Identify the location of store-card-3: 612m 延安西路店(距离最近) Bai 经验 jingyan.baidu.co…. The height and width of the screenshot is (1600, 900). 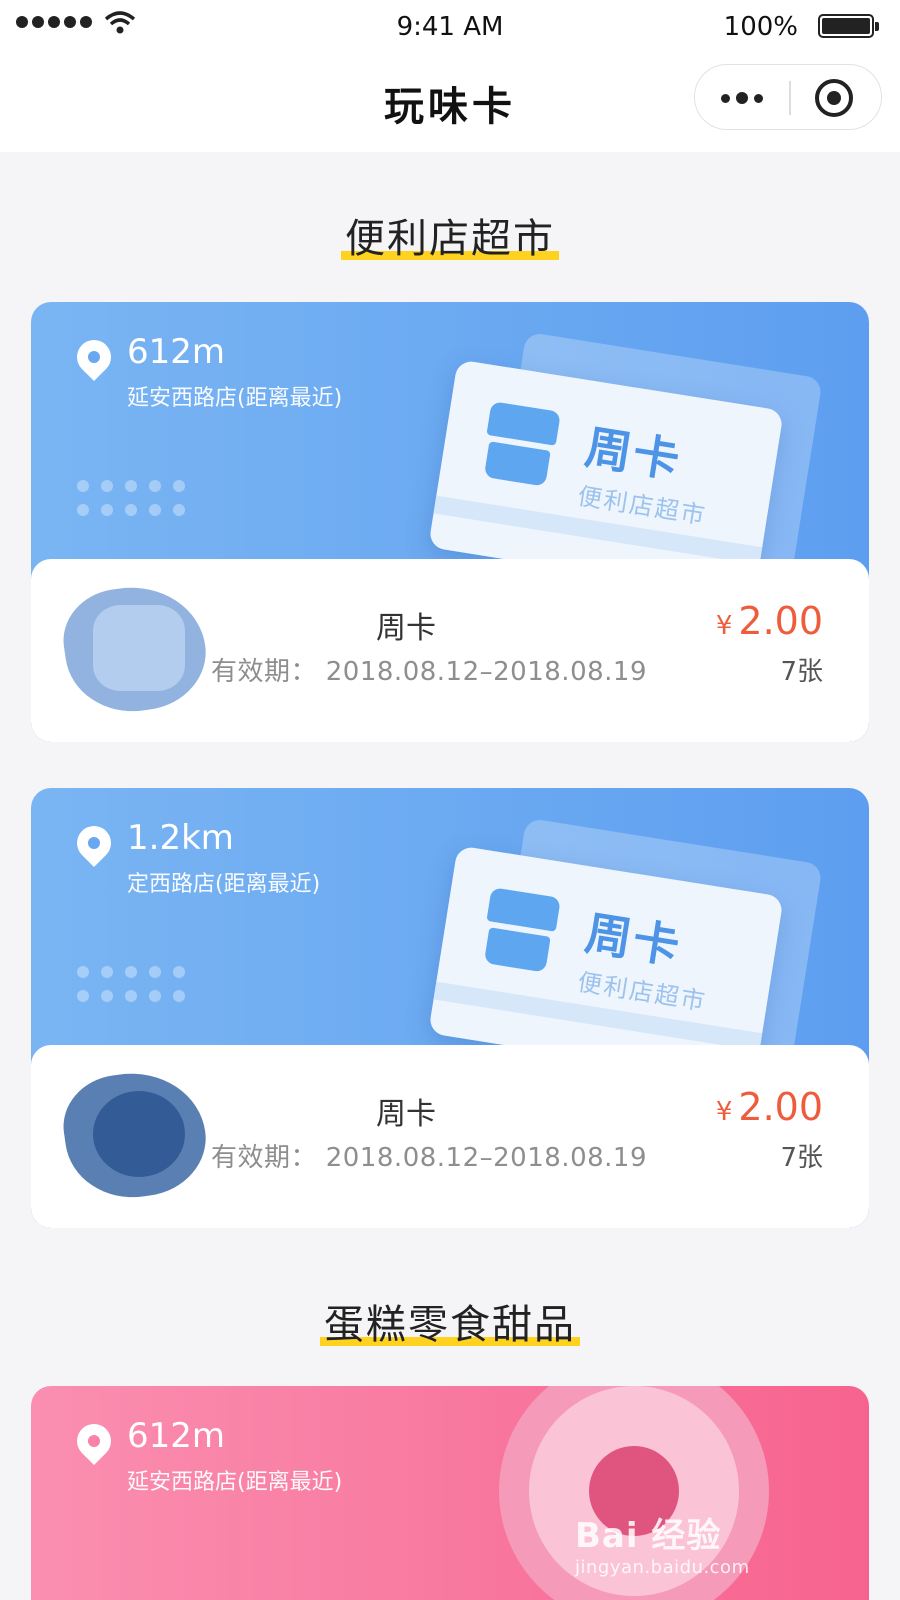
(450, 1493).